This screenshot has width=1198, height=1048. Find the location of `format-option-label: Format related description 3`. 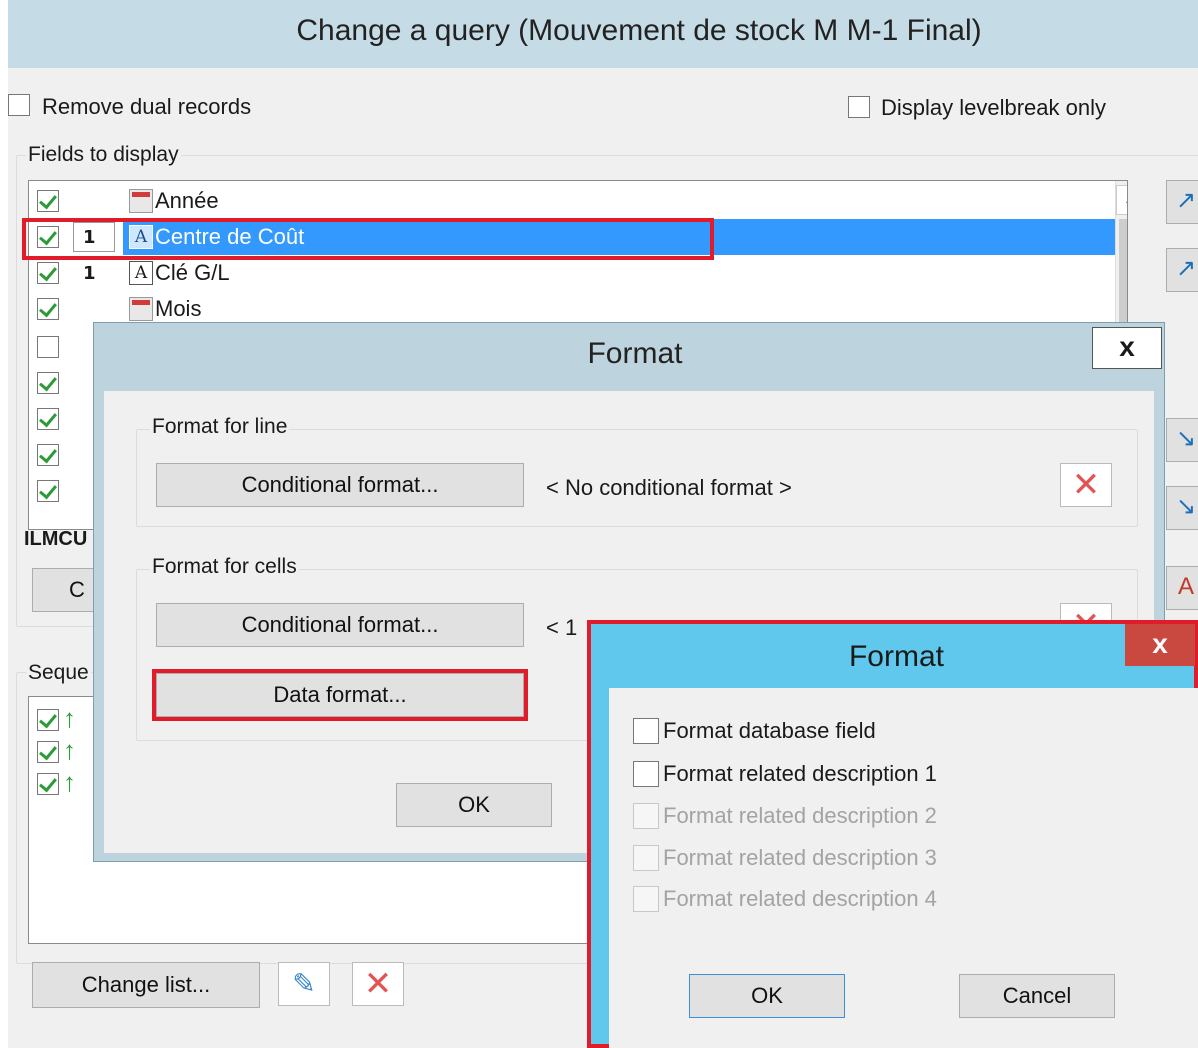

format-option-label: Format related description 3 is located at coordinates (800, 857).